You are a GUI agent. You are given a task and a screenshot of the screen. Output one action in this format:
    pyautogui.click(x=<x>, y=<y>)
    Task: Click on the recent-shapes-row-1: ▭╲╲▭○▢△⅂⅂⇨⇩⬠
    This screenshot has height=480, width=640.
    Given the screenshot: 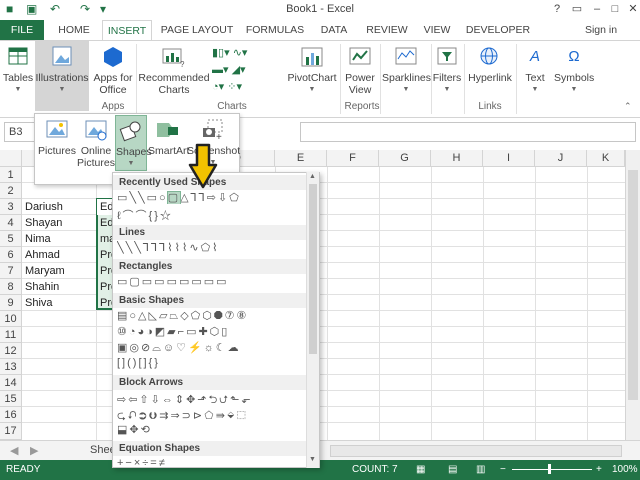 What is the action you would take?
    pyautogui.click(x=213, y=197)
    